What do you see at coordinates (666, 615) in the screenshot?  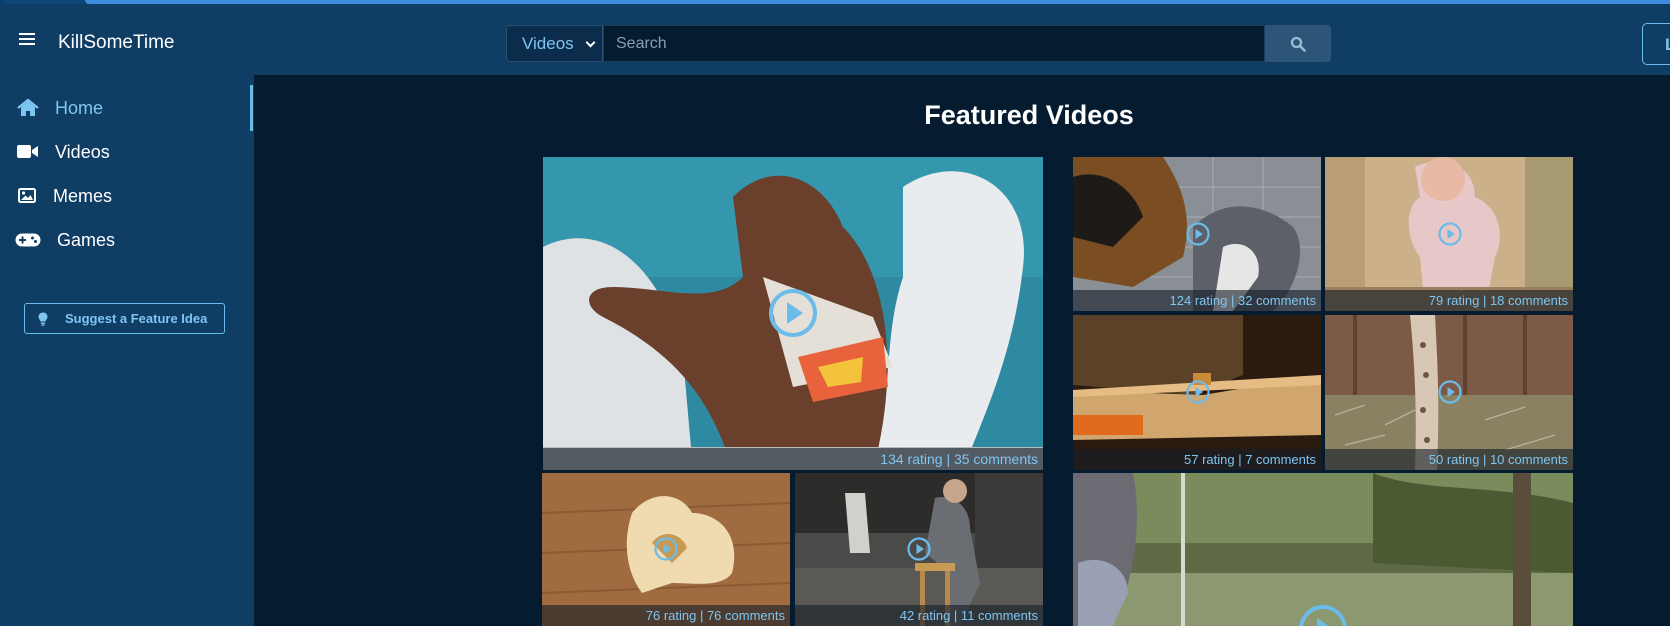 I see `video-meta: 76 rating | 76 comments` at bounding box center [666, 615].